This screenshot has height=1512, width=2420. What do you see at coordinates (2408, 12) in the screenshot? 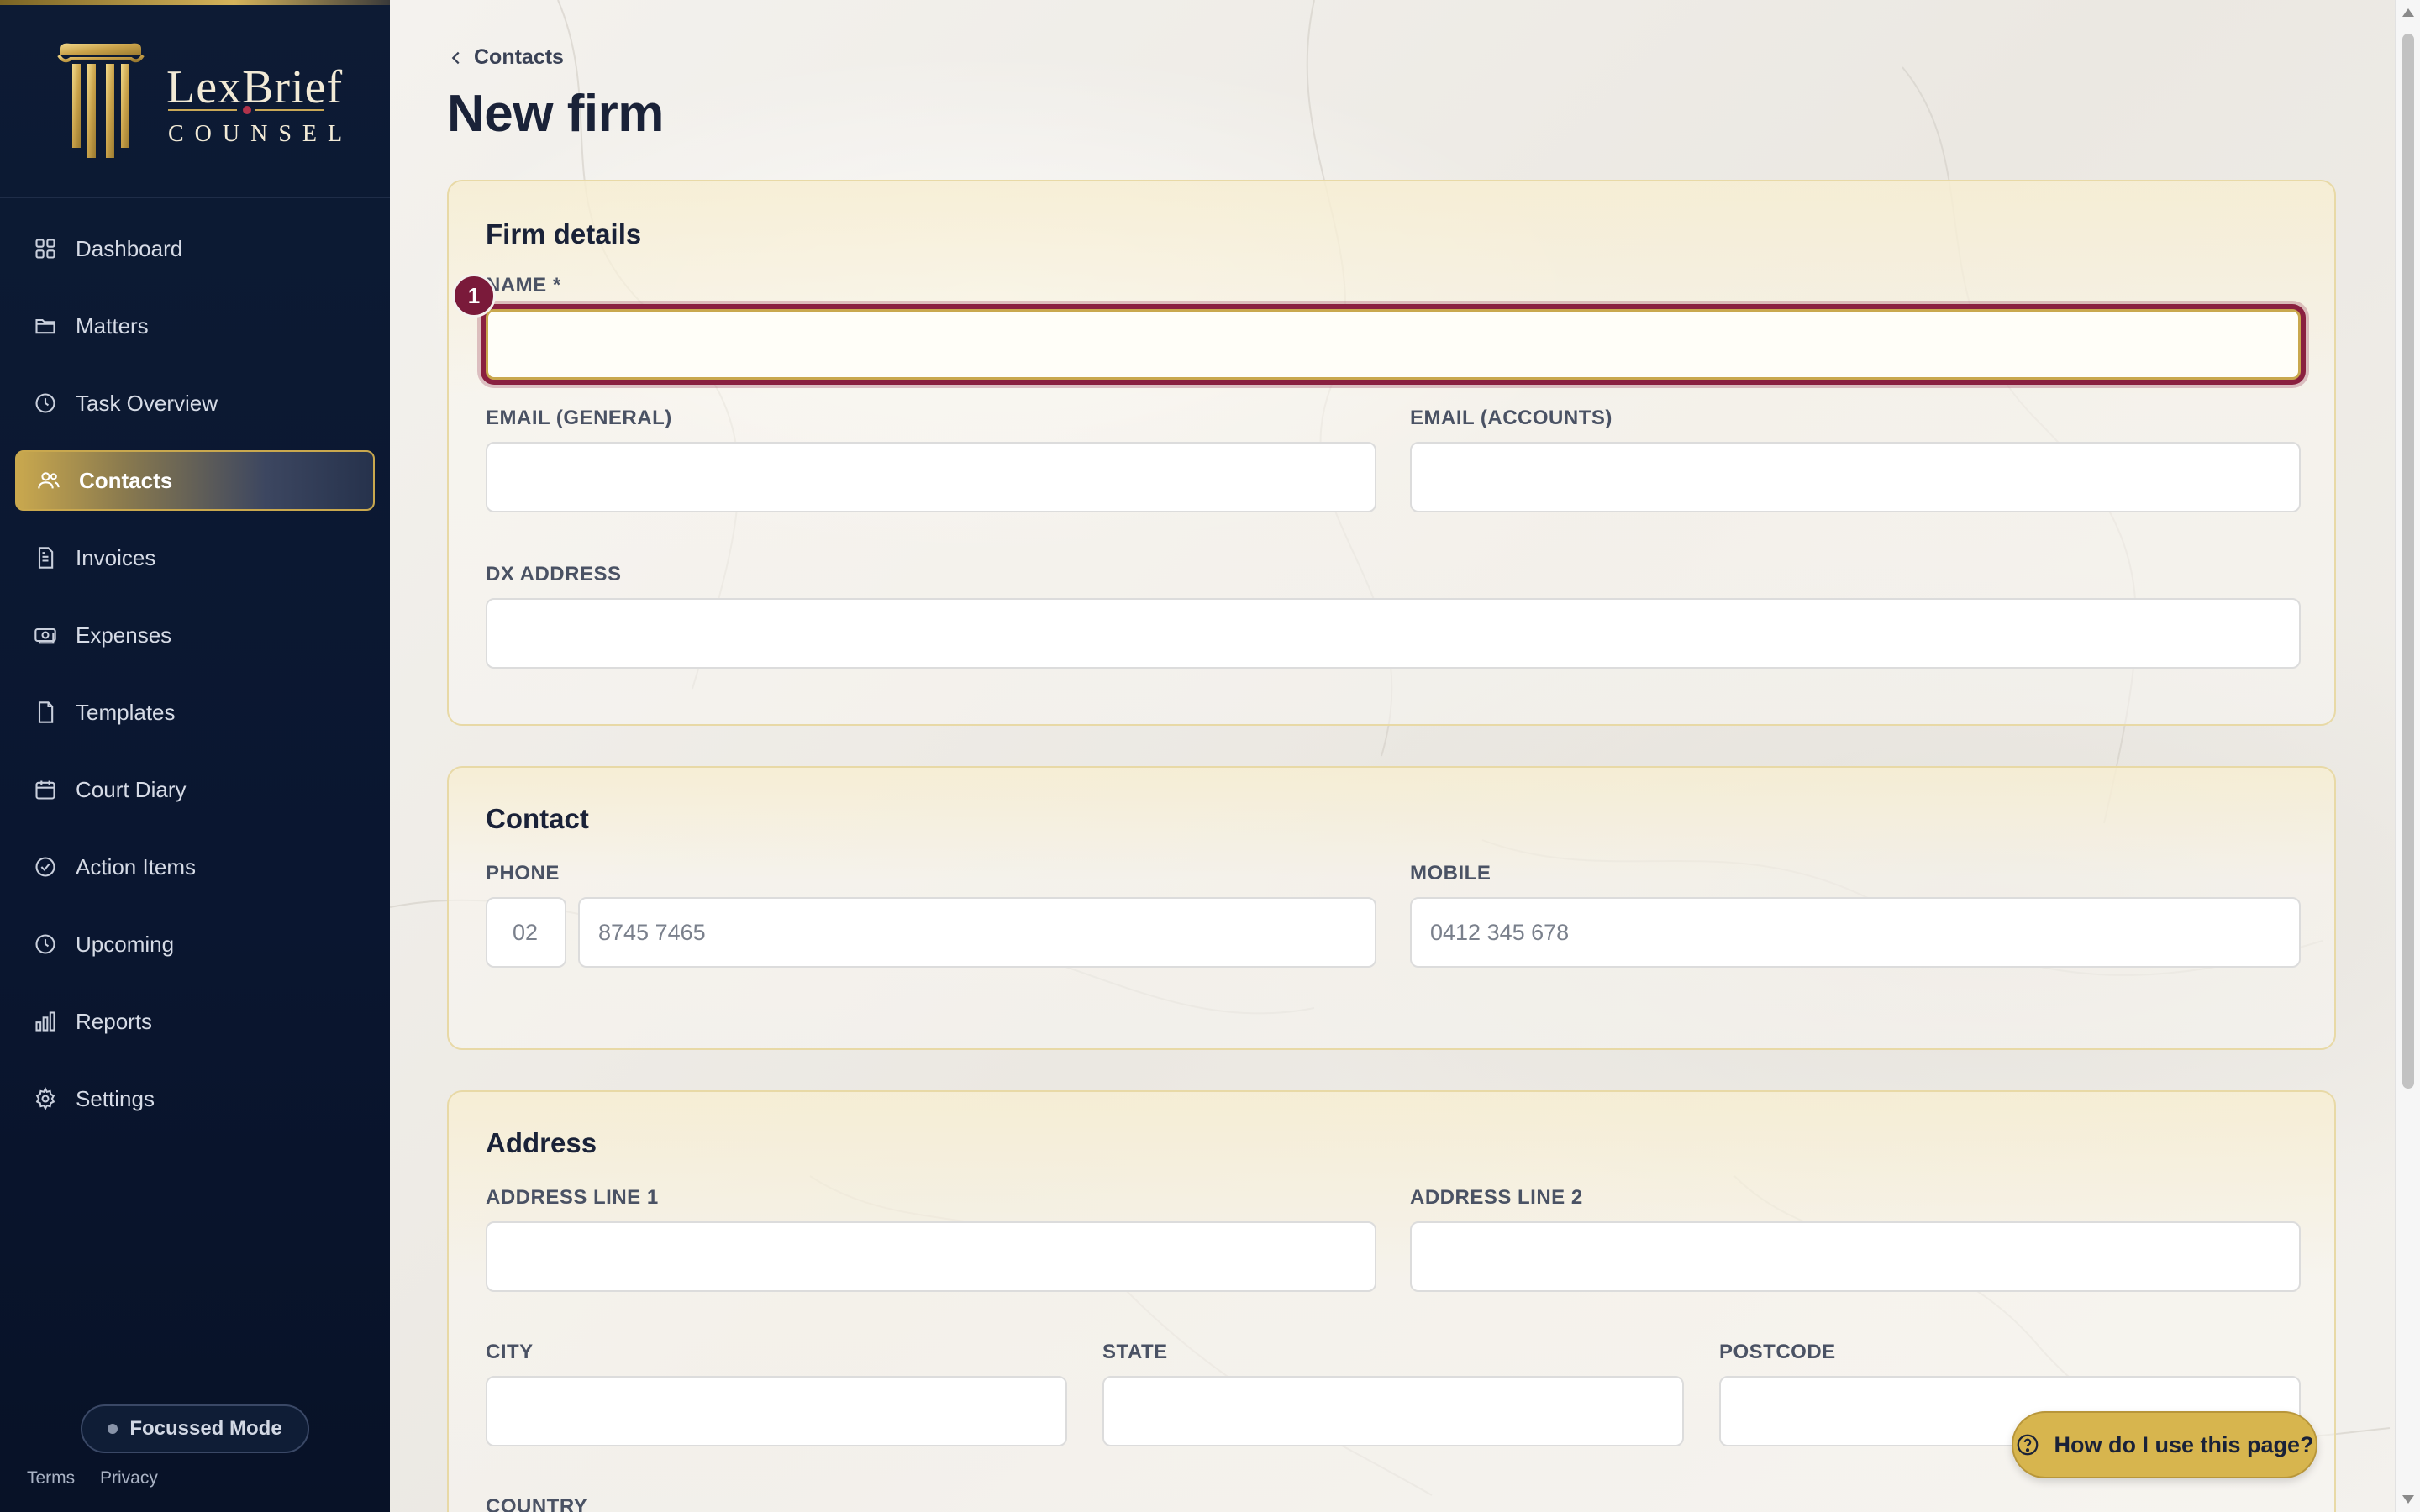
I see `scroll-up-arrow-icon` at bounding box center [2408, 12].